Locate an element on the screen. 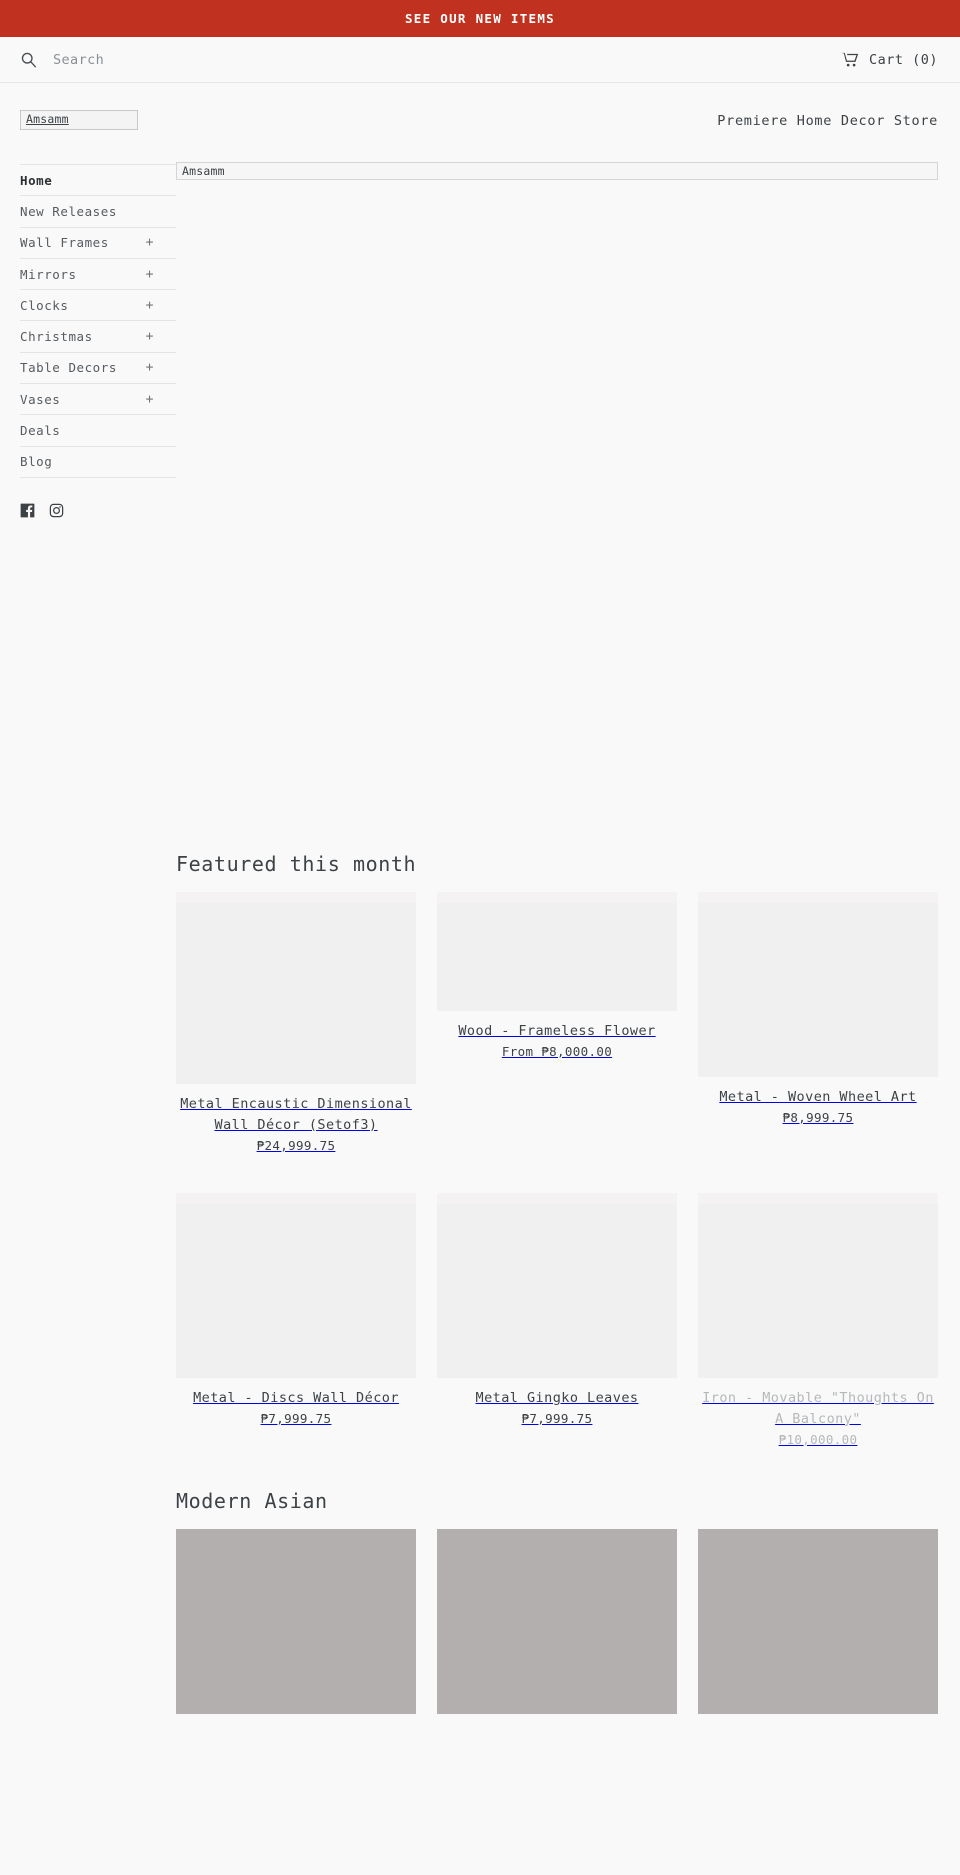 The width and height of the screenshot is (960, 1875). section-title: Modern Asian is located at coordinates (252, 1500).